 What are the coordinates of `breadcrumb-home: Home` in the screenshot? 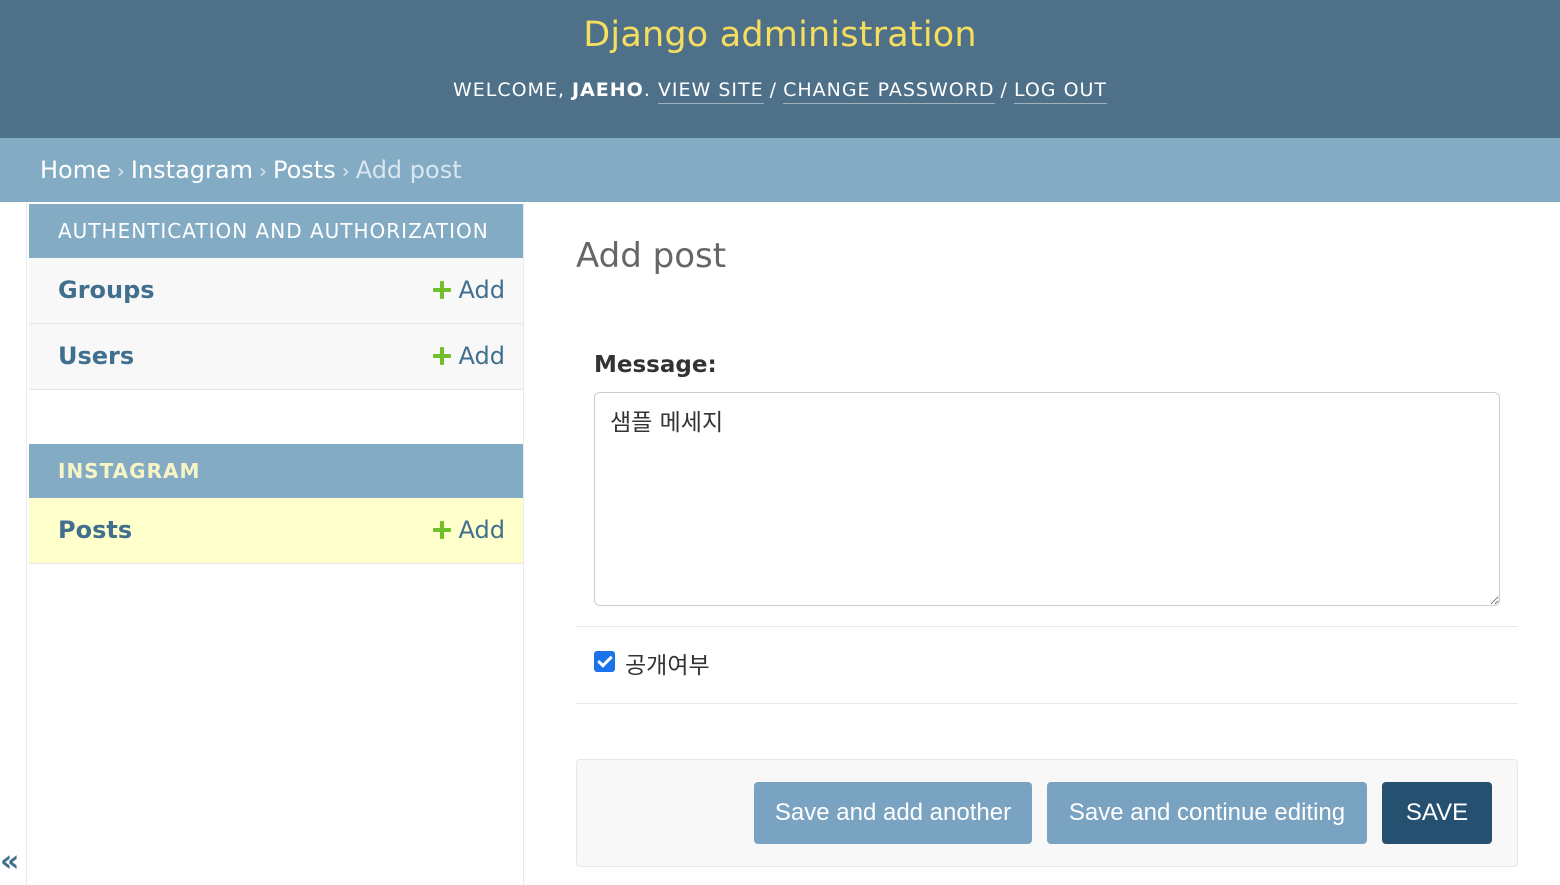 It's located at (75, 170).